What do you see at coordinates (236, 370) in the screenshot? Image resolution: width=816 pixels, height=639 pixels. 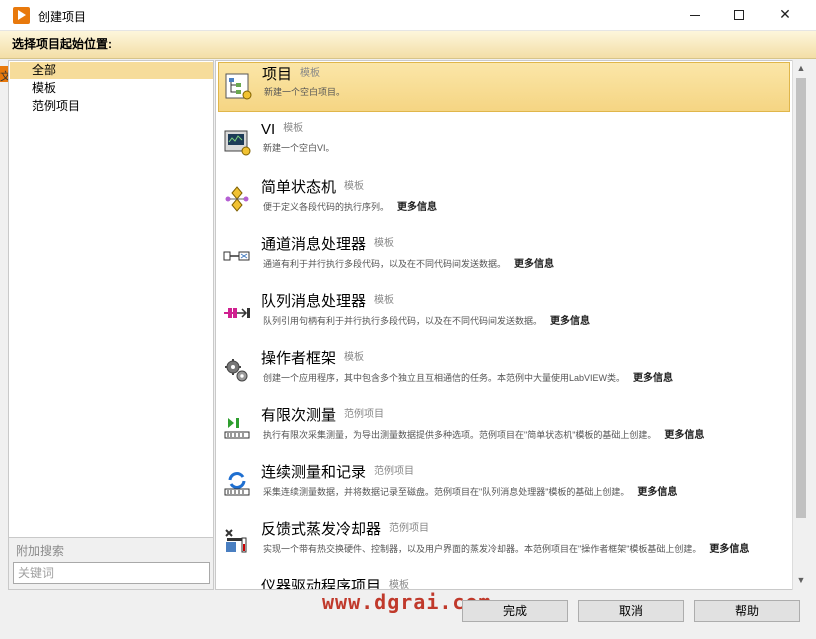 I see `gears-icon` at bounding box center [236, 370].